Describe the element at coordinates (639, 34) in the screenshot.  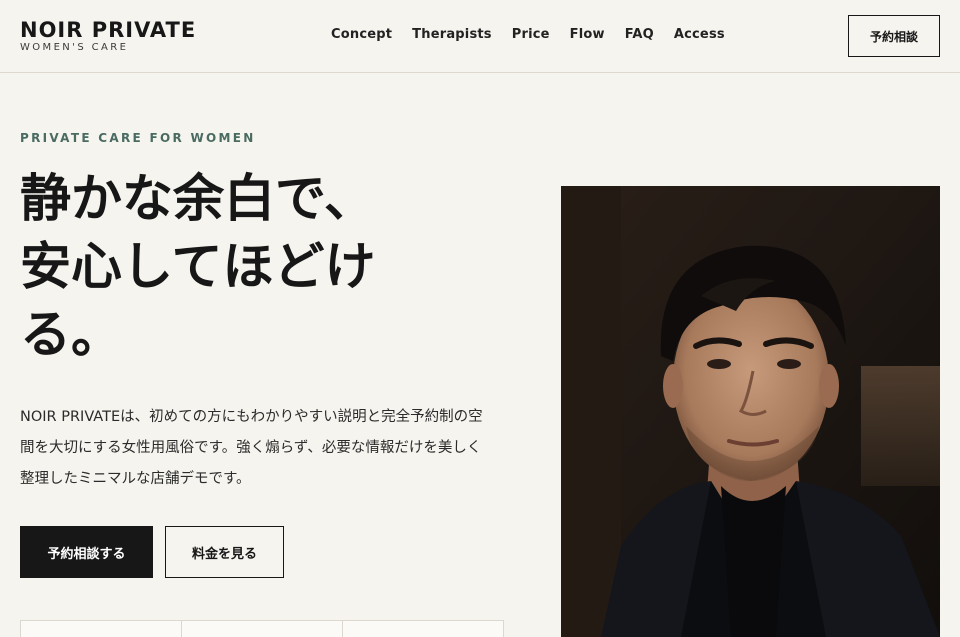
I see `nav-item-faq: FAQ` at that location.